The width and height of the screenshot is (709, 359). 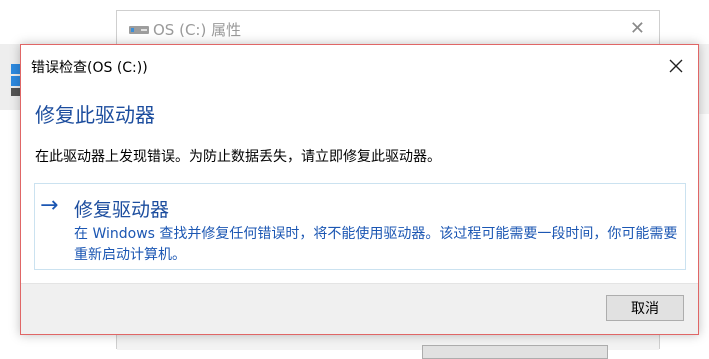 What do you see at coordinates (637, 29) in the screenshot?
I see `properties-close-icon: ✕` at bounding box center [637, 29].